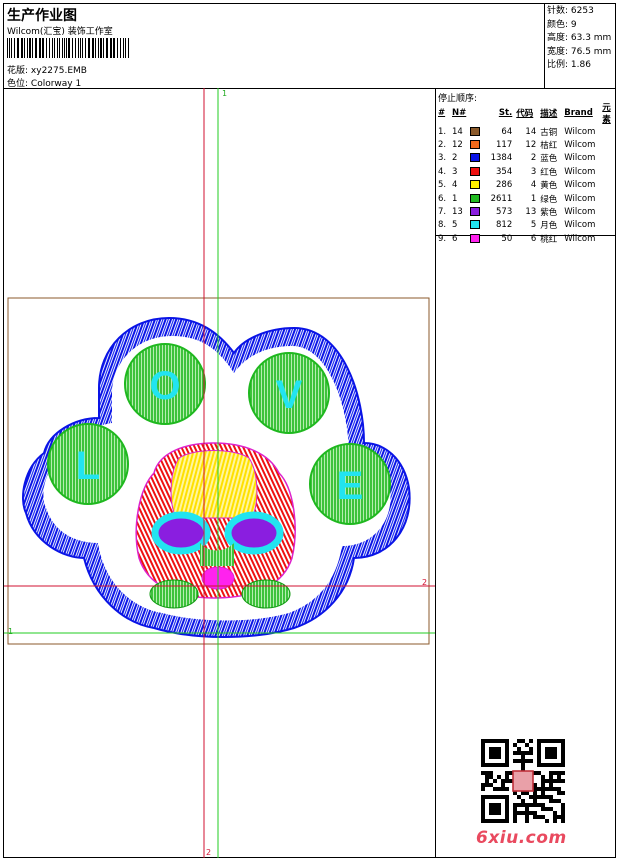 The width and height of the screenshot is (620, 860). What do you see at coordinates (442, 158) in the screenshot?
I see `seq-index: 3.` at bounding box center [442, 158].